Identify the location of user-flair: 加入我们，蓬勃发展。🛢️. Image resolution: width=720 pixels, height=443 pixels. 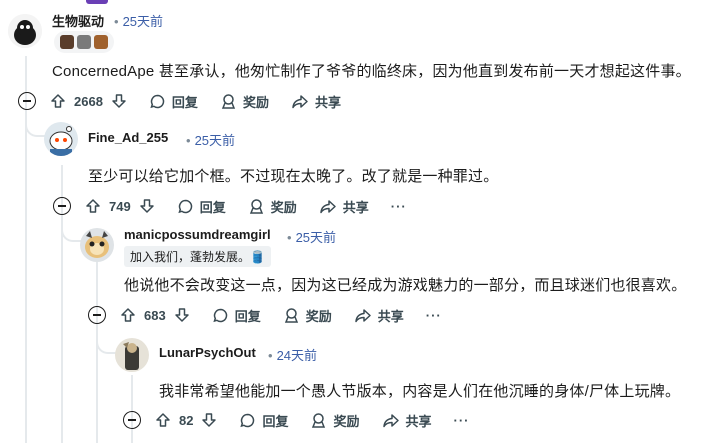
(197, 256).